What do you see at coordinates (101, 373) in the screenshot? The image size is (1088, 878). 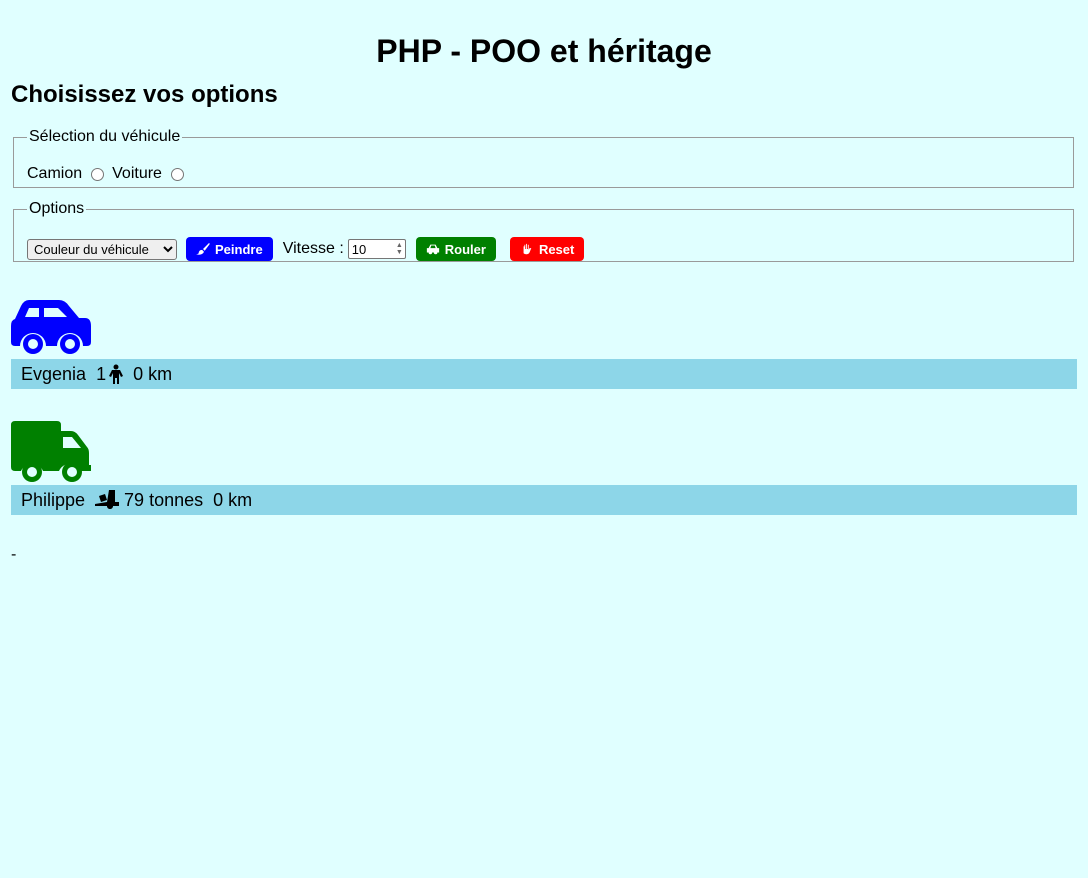 I see `passenger-count: 1` at bounding box center [101, 373].